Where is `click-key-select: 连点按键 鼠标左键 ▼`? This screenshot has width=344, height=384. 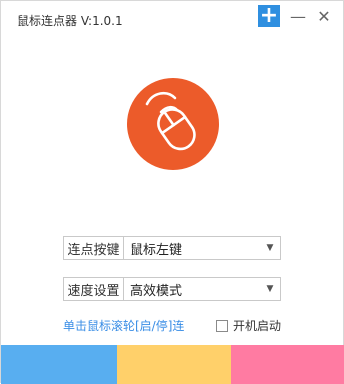 click-key-select: 连点按键 鼠标左键 ▼ is located at coordinates (172, 248).